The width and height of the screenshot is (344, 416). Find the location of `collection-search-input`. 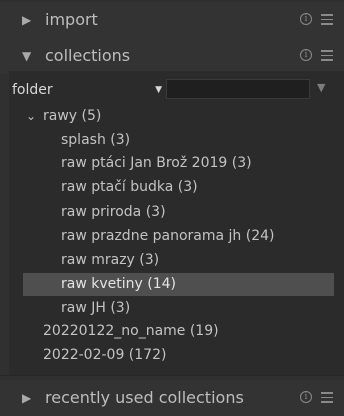

collection-search-input is located at coordinates (238, 89).